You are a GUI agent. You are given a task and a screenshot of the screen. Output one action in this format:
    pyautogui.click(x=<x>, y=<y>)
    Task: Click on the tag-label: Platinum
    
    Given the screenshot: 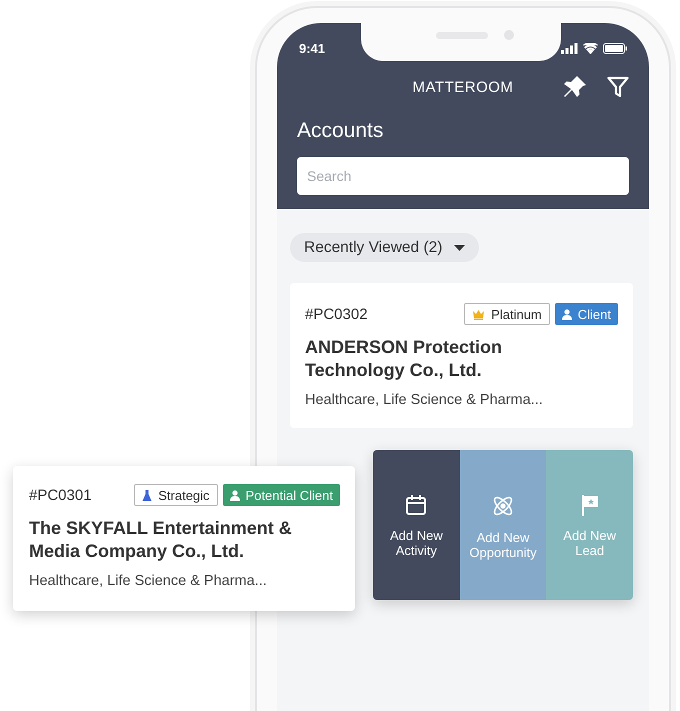 What is the action you would take?
    pyautogui.click(x=516, y=314)
    